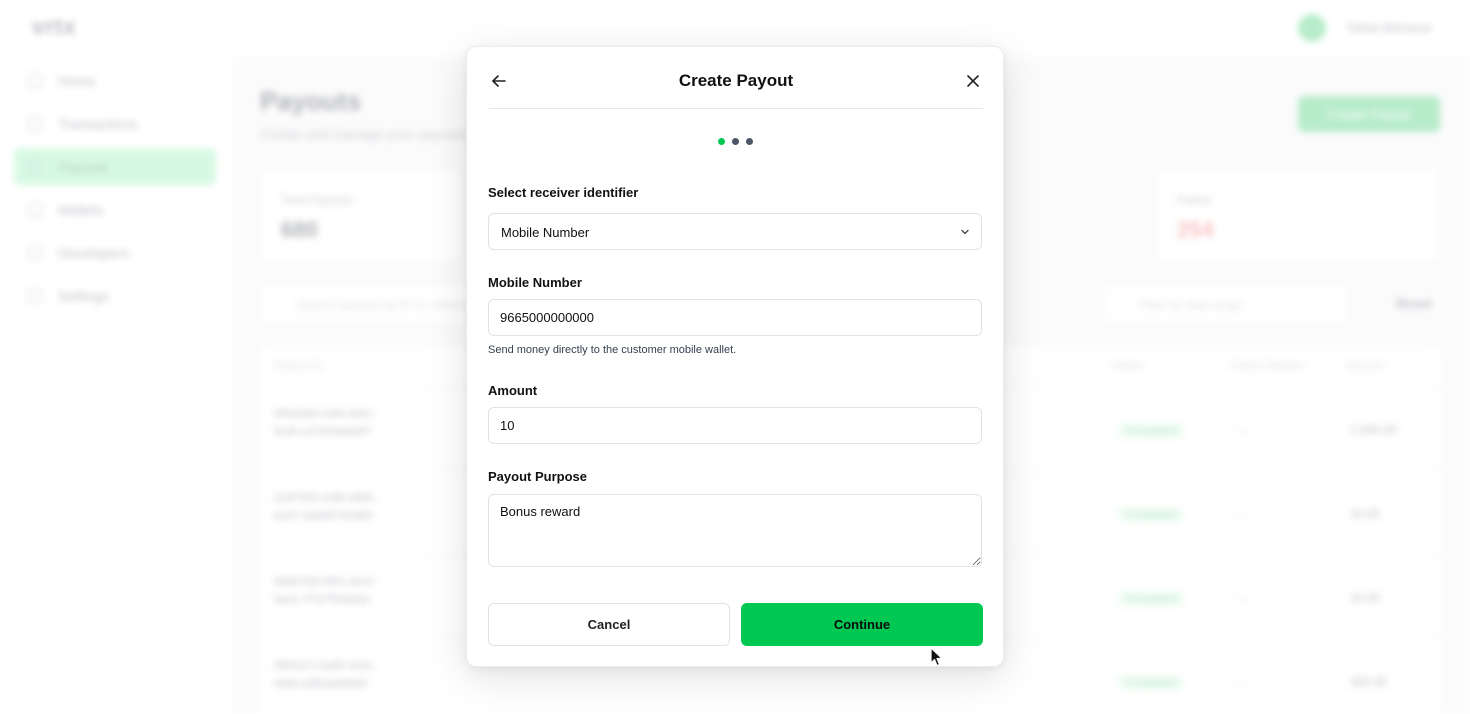  Describe the element at coordinates (1195, 229) in the screenshot. I see `stat-value: 254` at that location.